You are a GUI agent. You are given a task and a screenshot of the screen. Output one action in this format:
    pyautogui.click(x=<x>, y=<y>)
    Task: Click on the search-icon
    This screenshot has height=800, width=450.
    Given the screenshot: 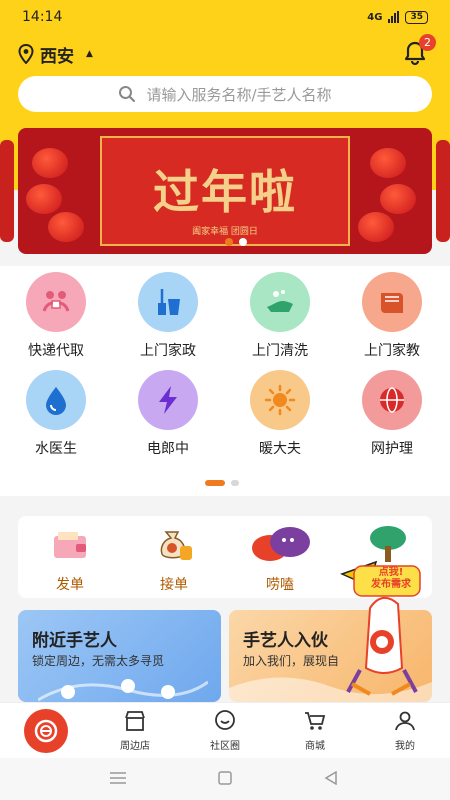 What is the action you would take?
    pyautogui.click(x=127, y=94)
    